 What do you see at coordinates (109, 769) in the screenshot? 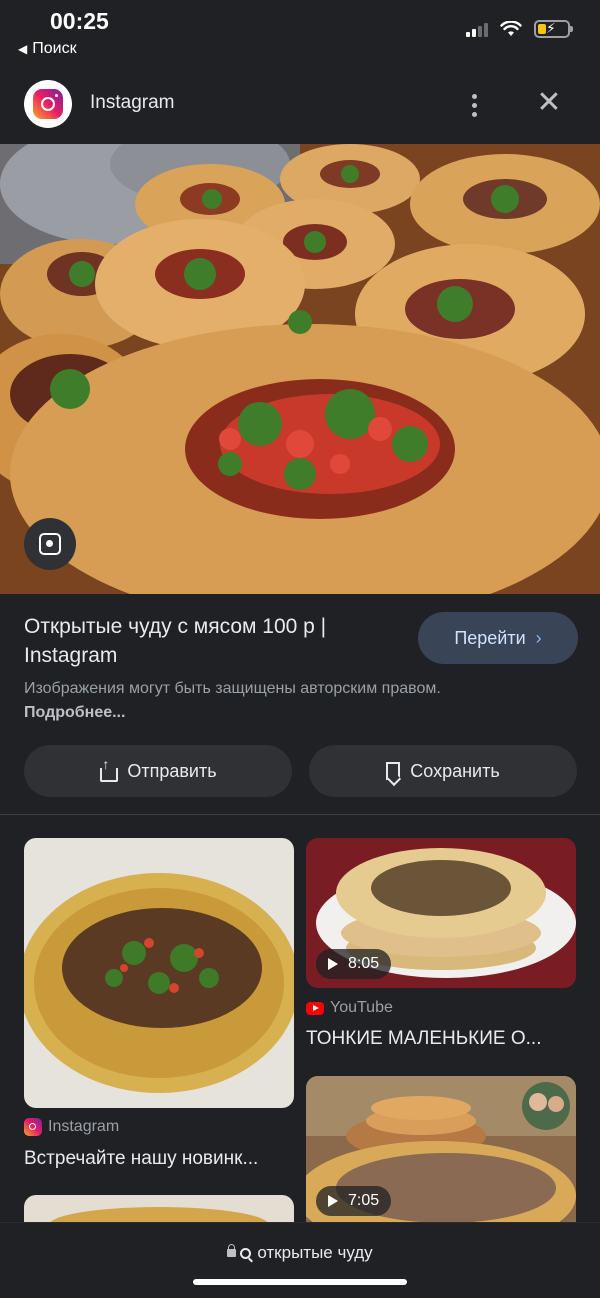
I see `share-icon` at bounding box center [109, 769].